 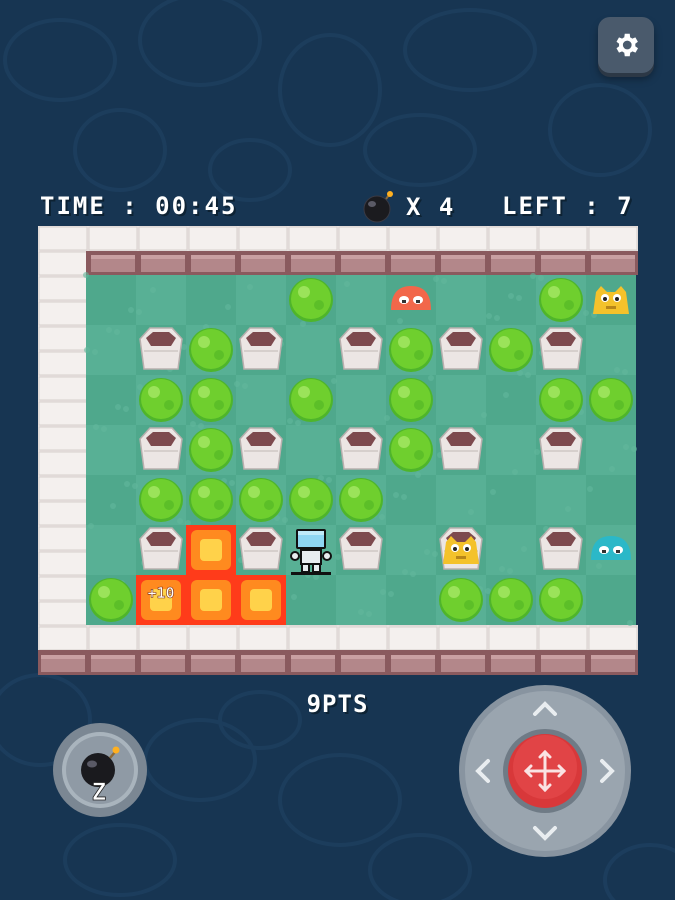 I want to click on drop-bomb-button: Z, so click(x=100, y=770).